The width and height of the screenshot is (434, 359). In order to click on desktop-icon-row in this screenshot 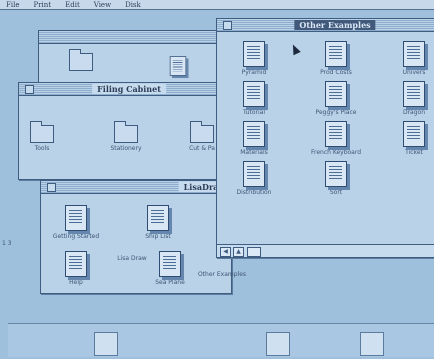, I will do `click(221, 340)`.